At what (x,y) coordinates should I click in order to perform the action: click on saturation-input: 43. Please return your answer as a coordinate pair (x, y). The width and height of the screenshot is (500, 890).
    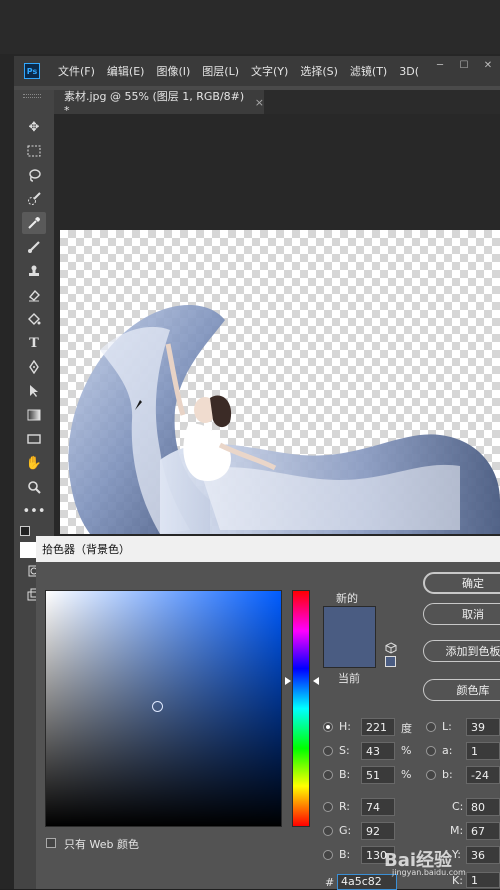
    Looking at the image, I should click on (378, 751).